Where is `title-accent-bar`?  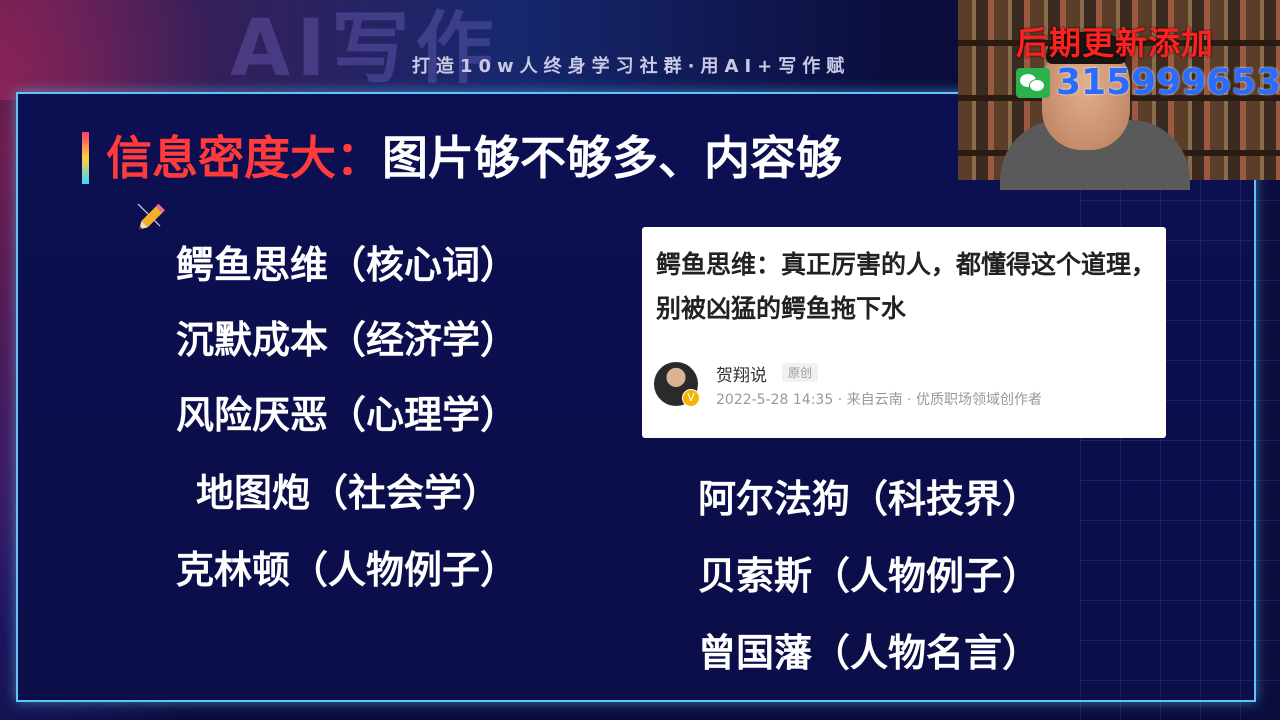 title-accent-bar is located at coordinates (85, 158).